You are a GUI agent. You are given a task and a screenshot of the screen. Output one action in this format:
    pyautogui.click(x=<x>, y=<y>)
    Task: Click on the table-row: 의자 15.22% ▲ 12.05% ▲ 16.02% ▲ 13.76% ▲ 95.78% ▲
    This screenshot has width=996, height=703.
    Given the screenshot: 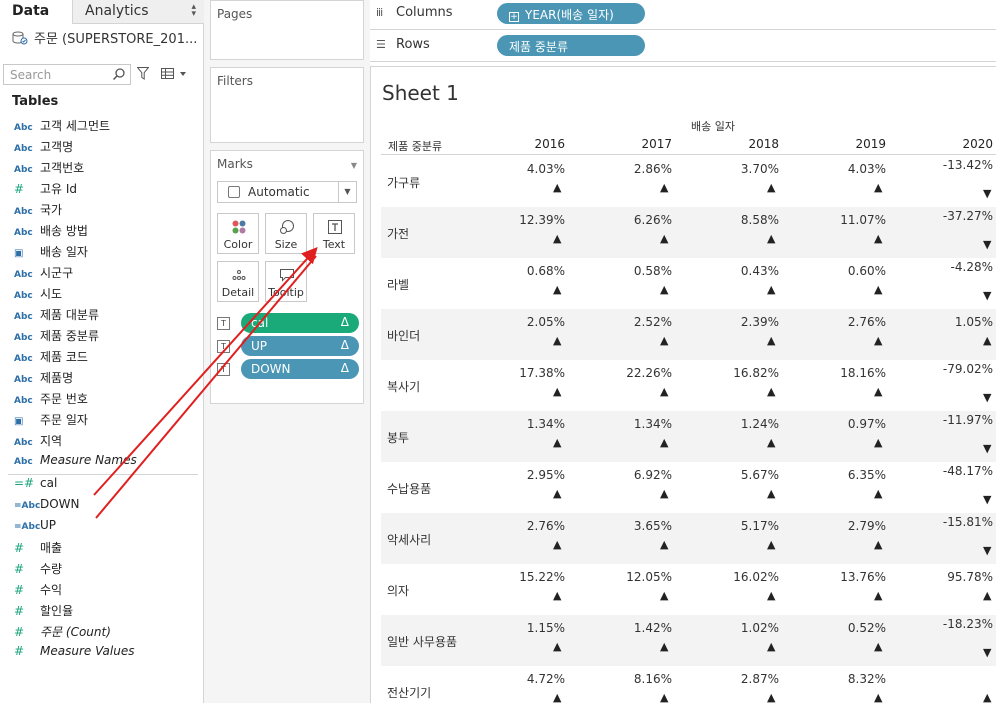 What is the action you would take?
    pyautogui.click(x=688, y=589)
    